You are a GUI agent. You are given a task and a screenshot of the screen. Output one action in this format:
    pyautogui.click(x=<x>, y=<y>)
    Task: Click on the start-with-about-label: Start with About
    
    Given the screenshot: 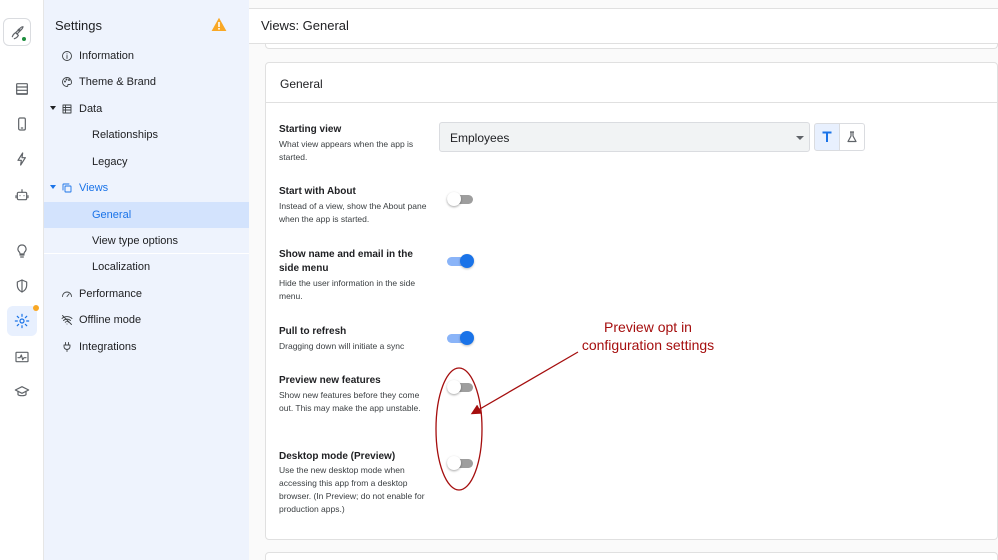 What is the action you would take?
    pyautogui.click(x=317, y=191)
    